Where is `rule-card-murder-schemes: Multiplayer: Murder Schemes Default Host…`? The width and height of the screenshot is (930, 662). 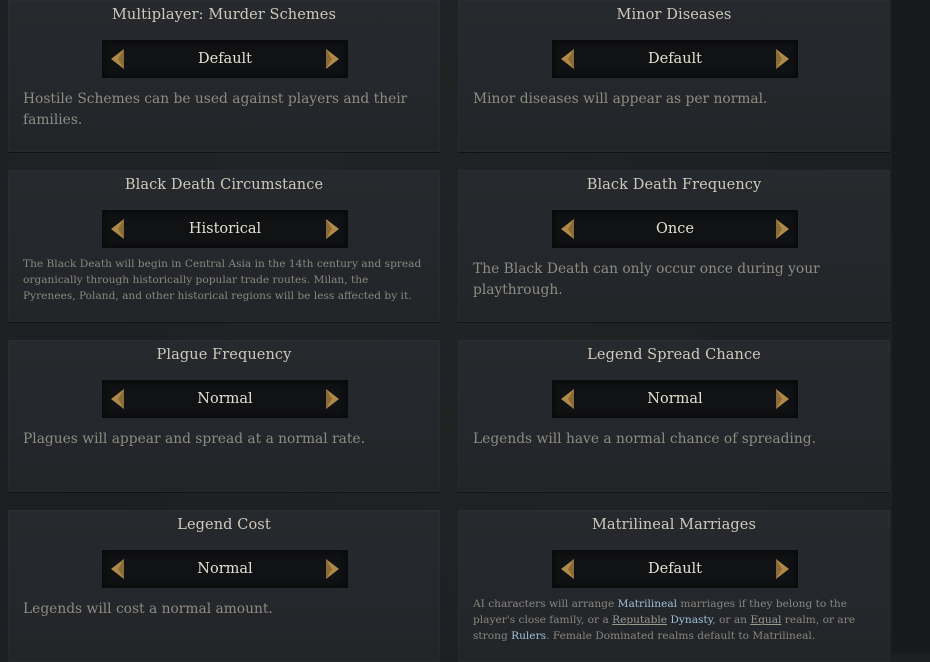
rule-card-murder-schemes: Multiplayer: Murder Schemes Default Host… is located at coordinates (224, 76).